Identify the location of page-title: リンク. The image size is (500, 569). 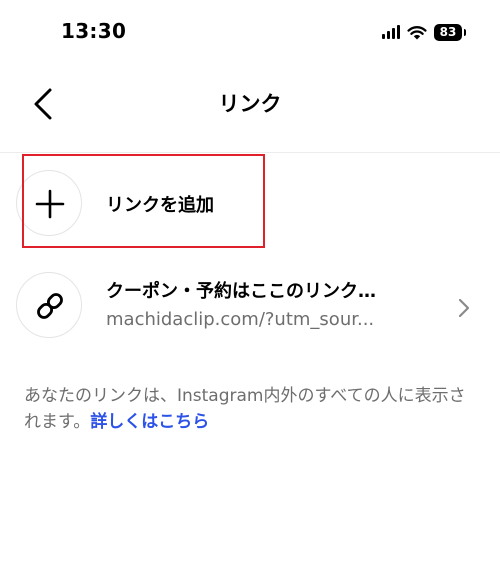
(250, 104).